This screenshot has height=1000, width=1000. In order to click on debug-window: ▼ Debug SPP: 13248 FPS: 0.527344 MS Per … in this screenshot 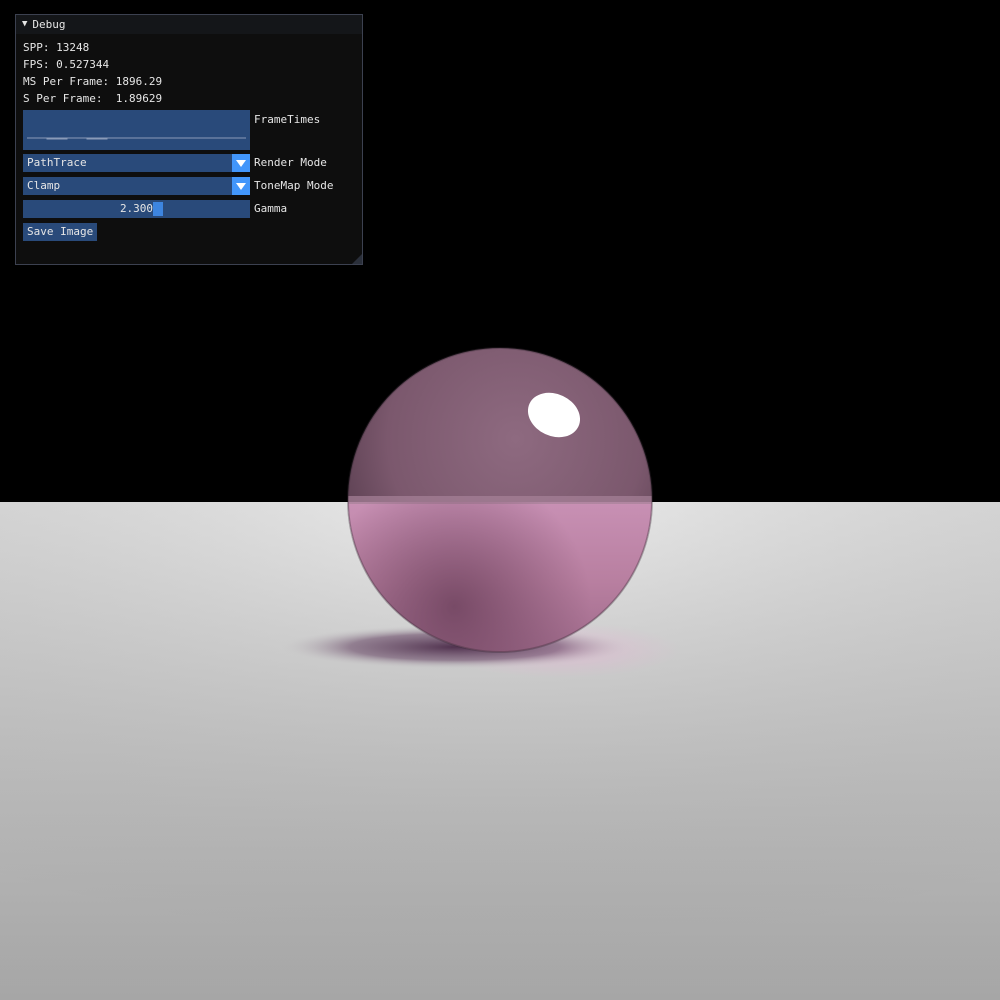, I will do `click(189, 139)`.